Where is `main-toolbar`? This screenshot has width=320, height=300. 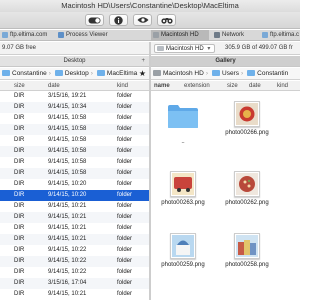
main-toolbar is located at coordinates (150, 20).